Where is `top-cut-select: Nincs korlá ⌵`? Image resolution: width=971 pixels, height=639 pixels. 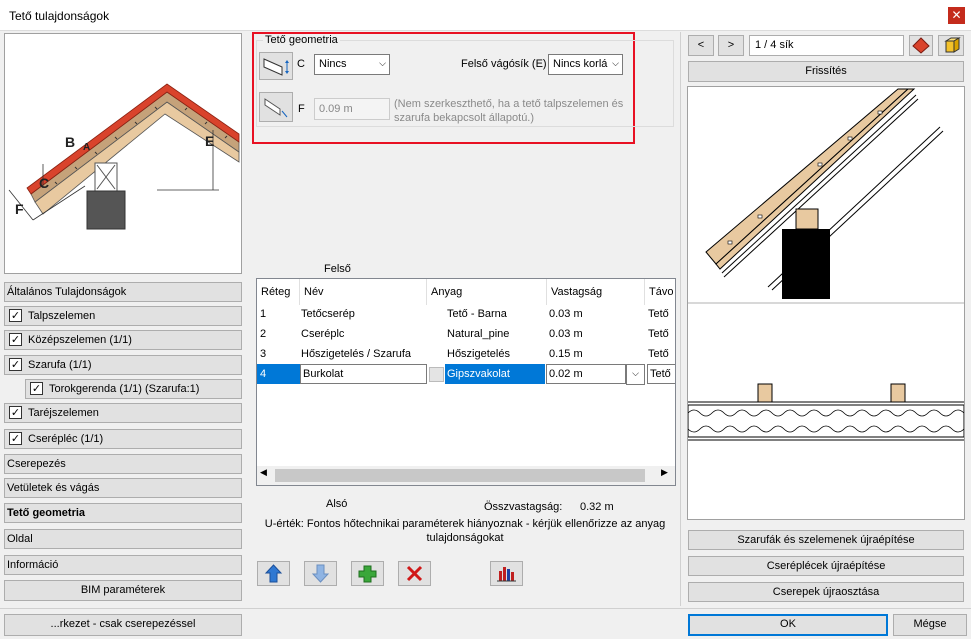
top-cut-select: Nincs korlá ⌵ is located at coordinates (585, 64).